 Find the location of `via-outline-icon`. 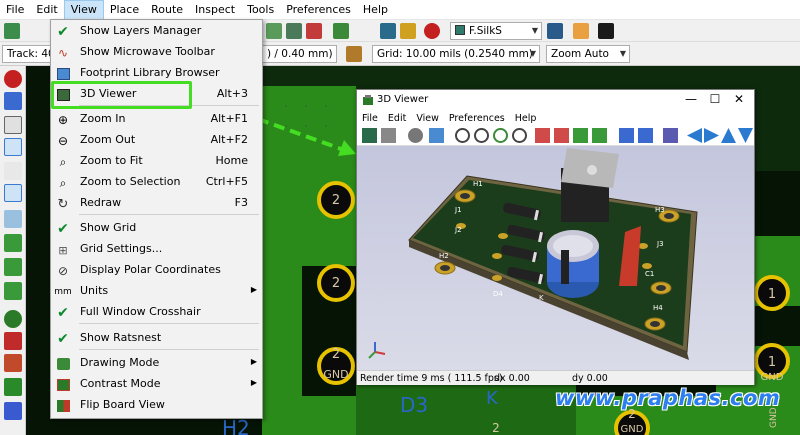

via-outline-icon is located at coordinates (13, 291).